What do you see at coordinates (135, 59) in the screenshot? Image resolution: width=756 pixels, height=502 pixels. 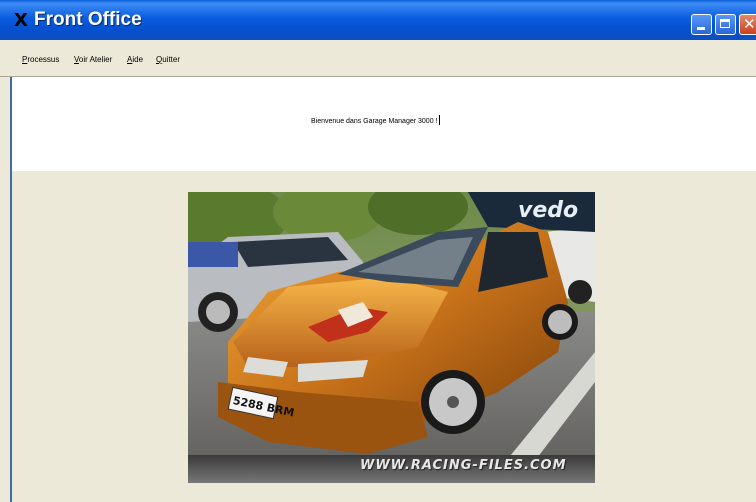 I see `menu-aide: Aide` at bounding box center [135, 59].